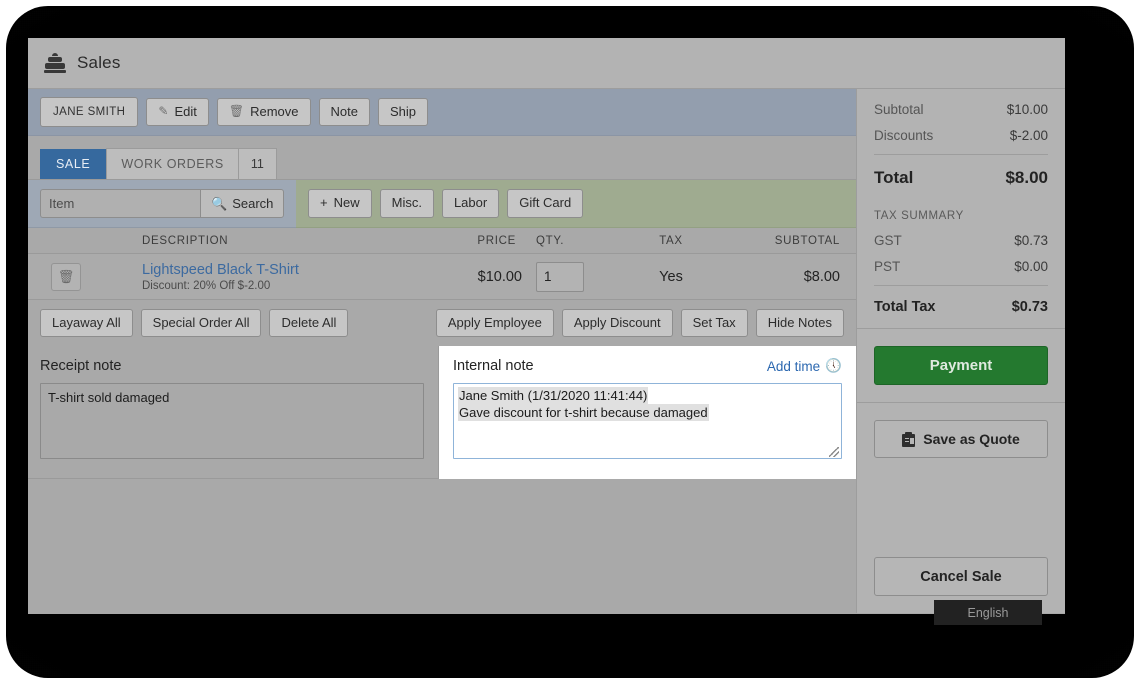 Image resolution: width=1140 pixels, height=684 pixels. Describe the element at coordinates (120, 203) in the screenshot. I see `search-input` at that location.